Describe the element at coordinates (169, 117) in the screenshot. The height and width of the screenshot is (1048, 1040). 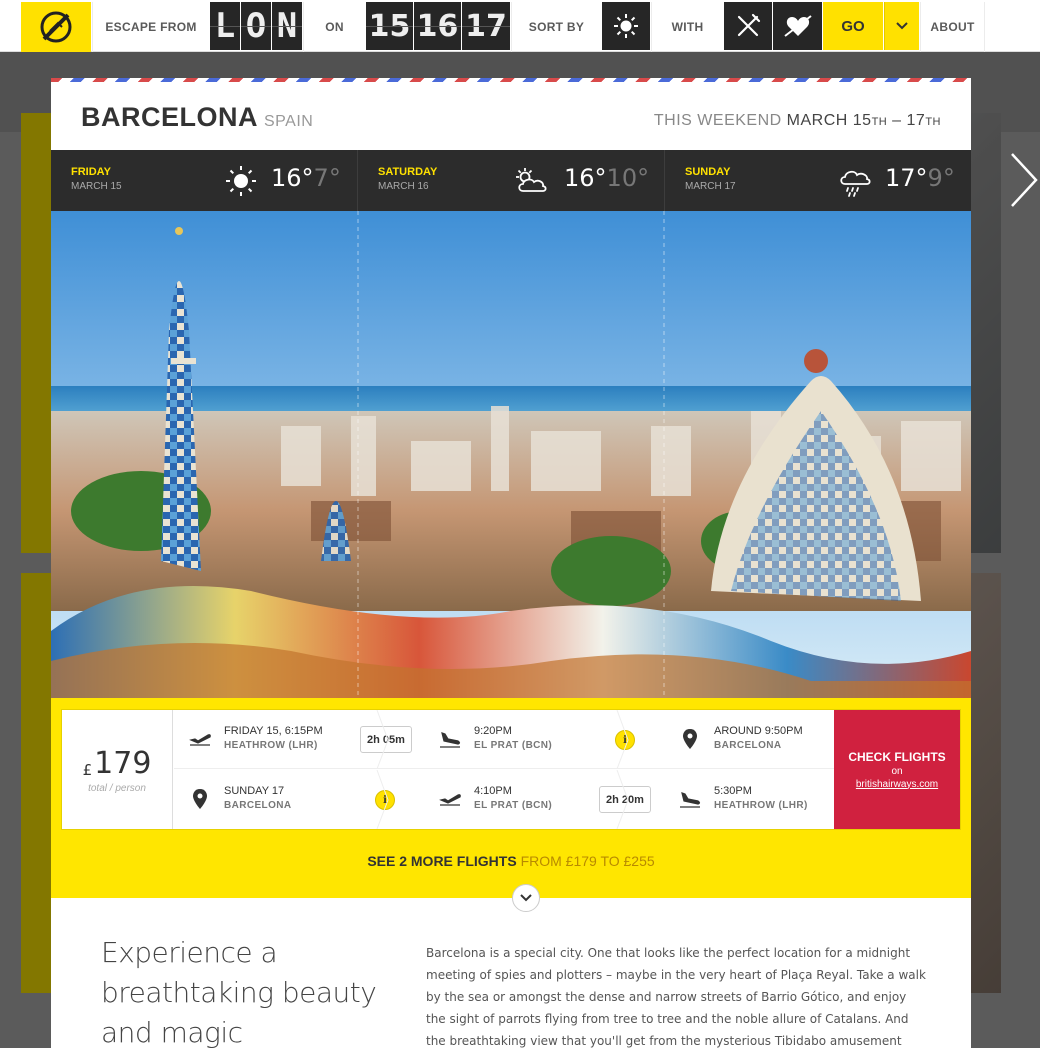
I see `city-name: BARCELONA` at that location.